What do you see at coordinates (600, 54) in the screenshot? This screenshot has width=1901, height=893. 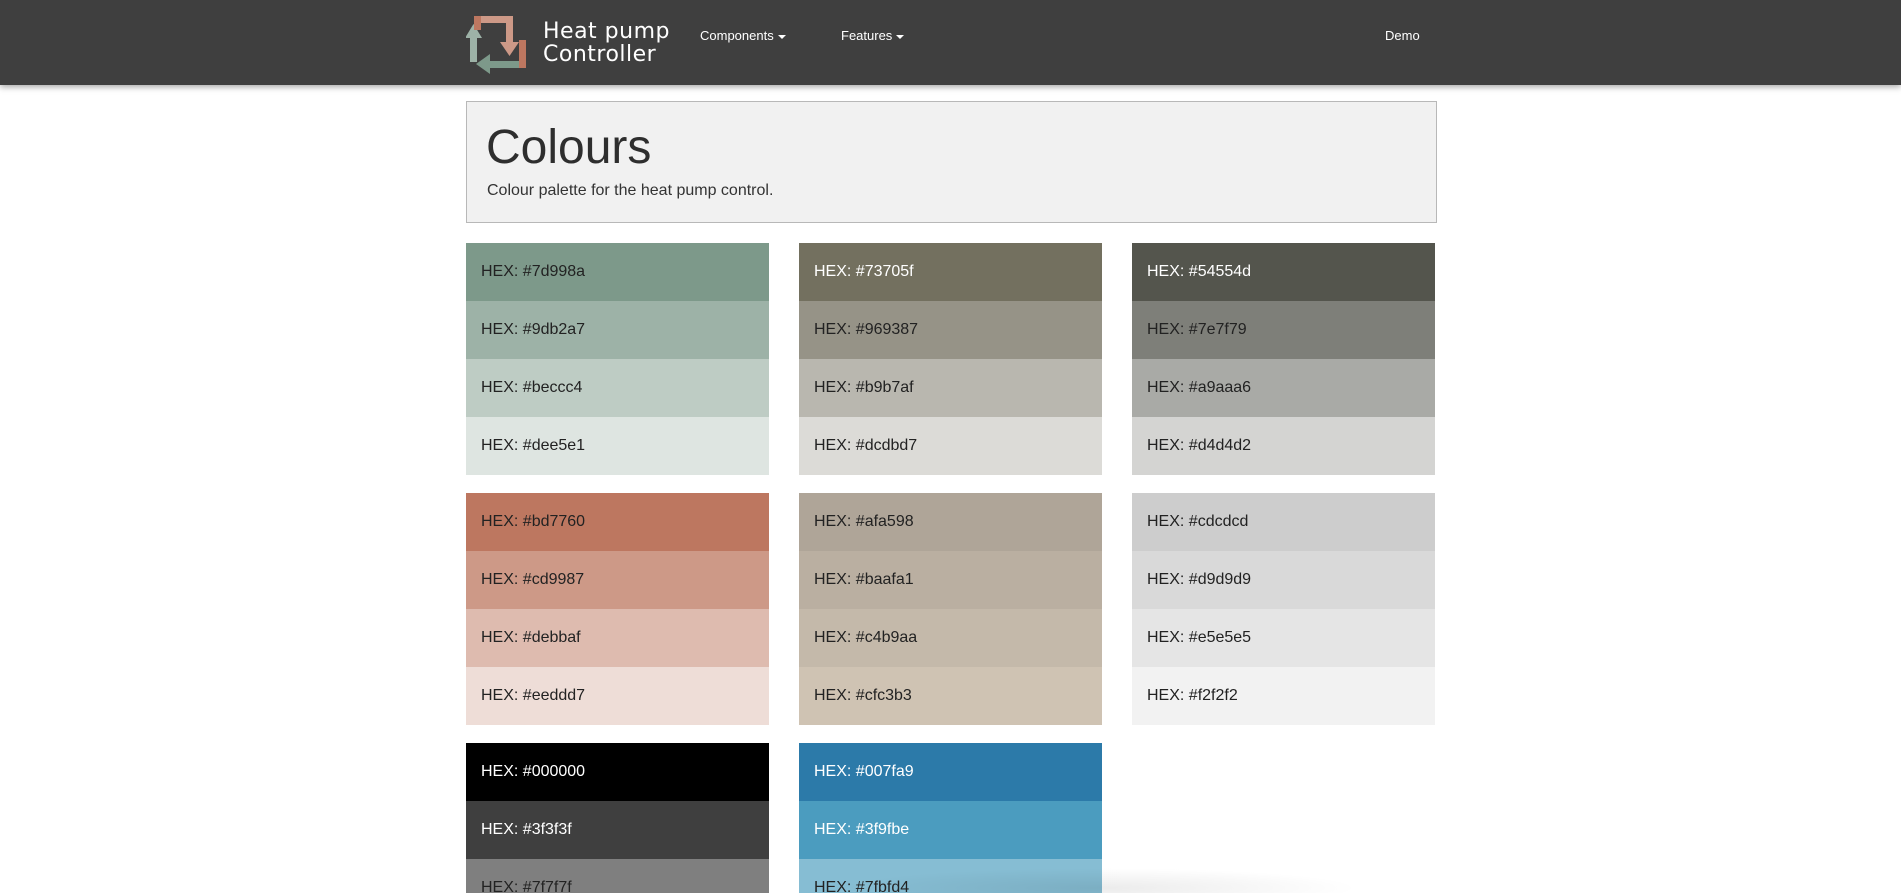 I see `brand-line-2: Controller` at bounding box center [600, 54].